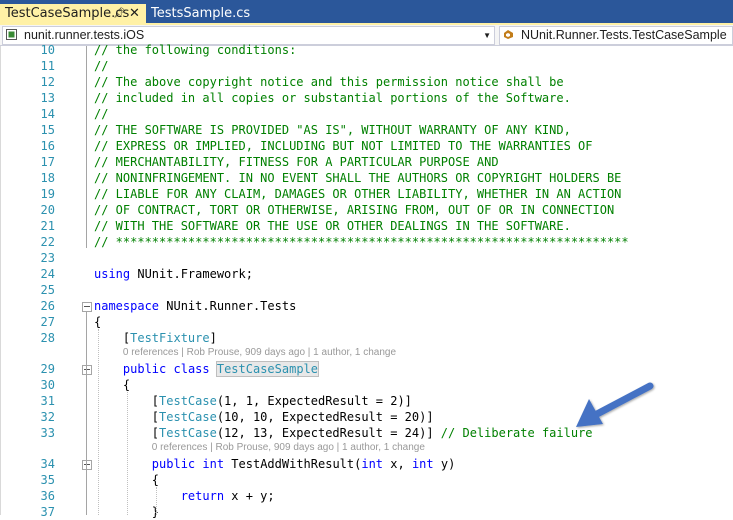 This screenshot has width=733, height=520. Describe the element at coordinates (47, 496) in the screenshot. I see `line-number: 36` at that location.